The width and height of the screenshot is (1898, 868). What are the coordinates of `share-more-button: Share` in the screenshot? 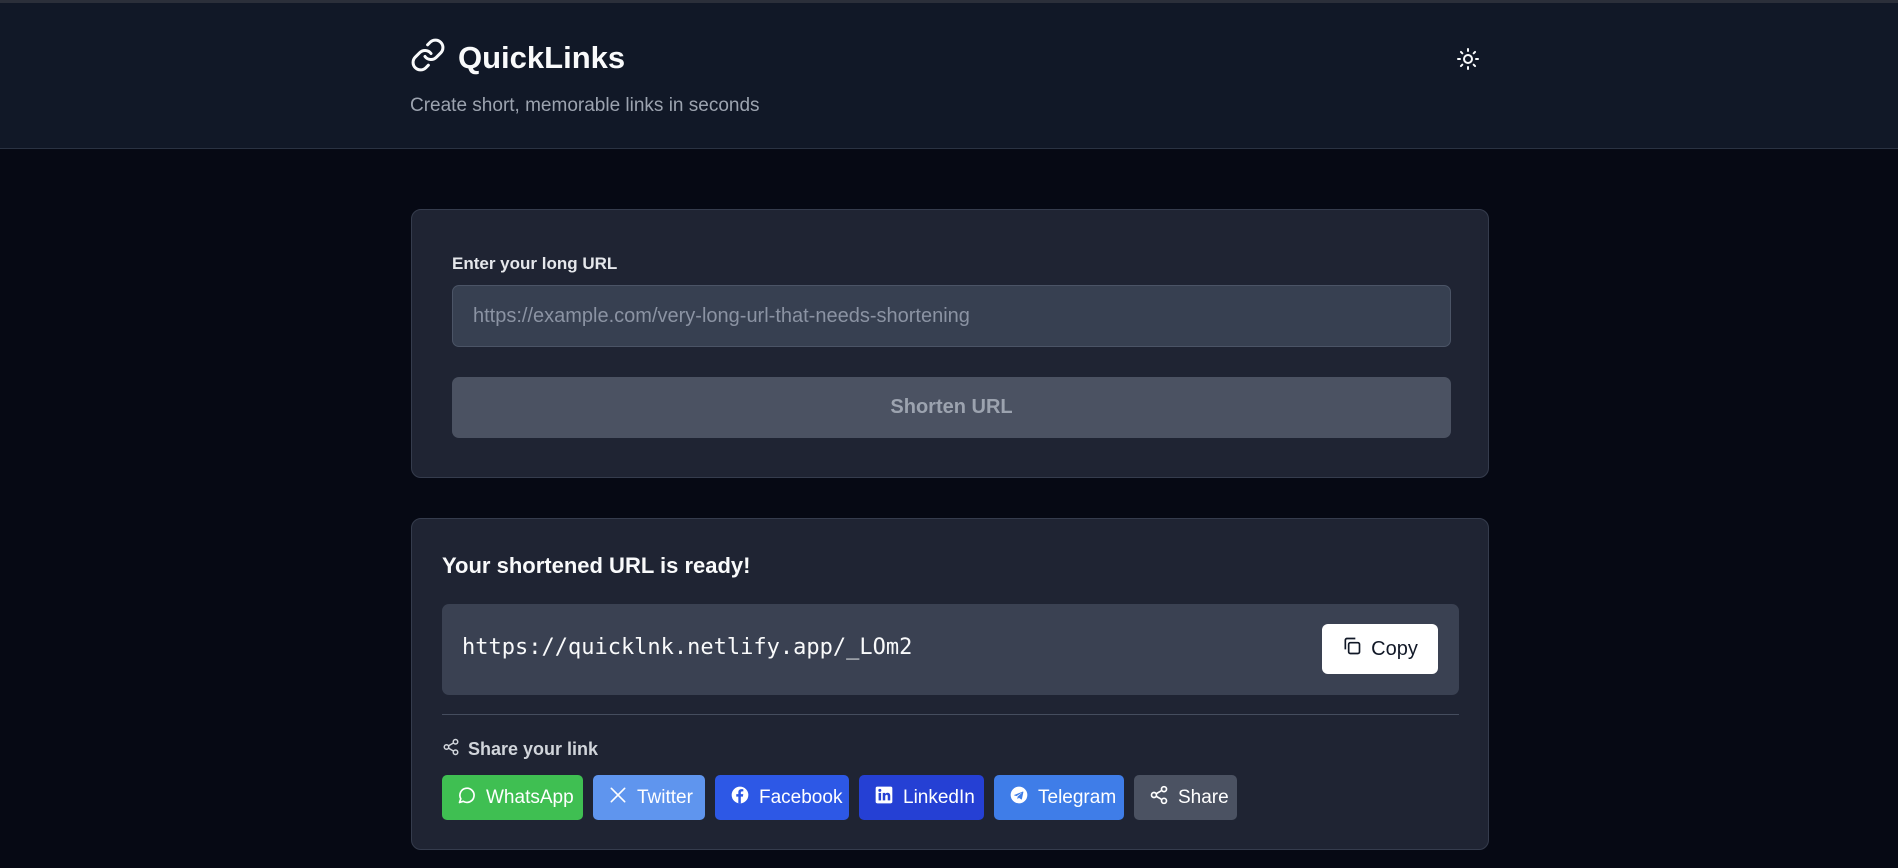 It's located at (1185, 797).